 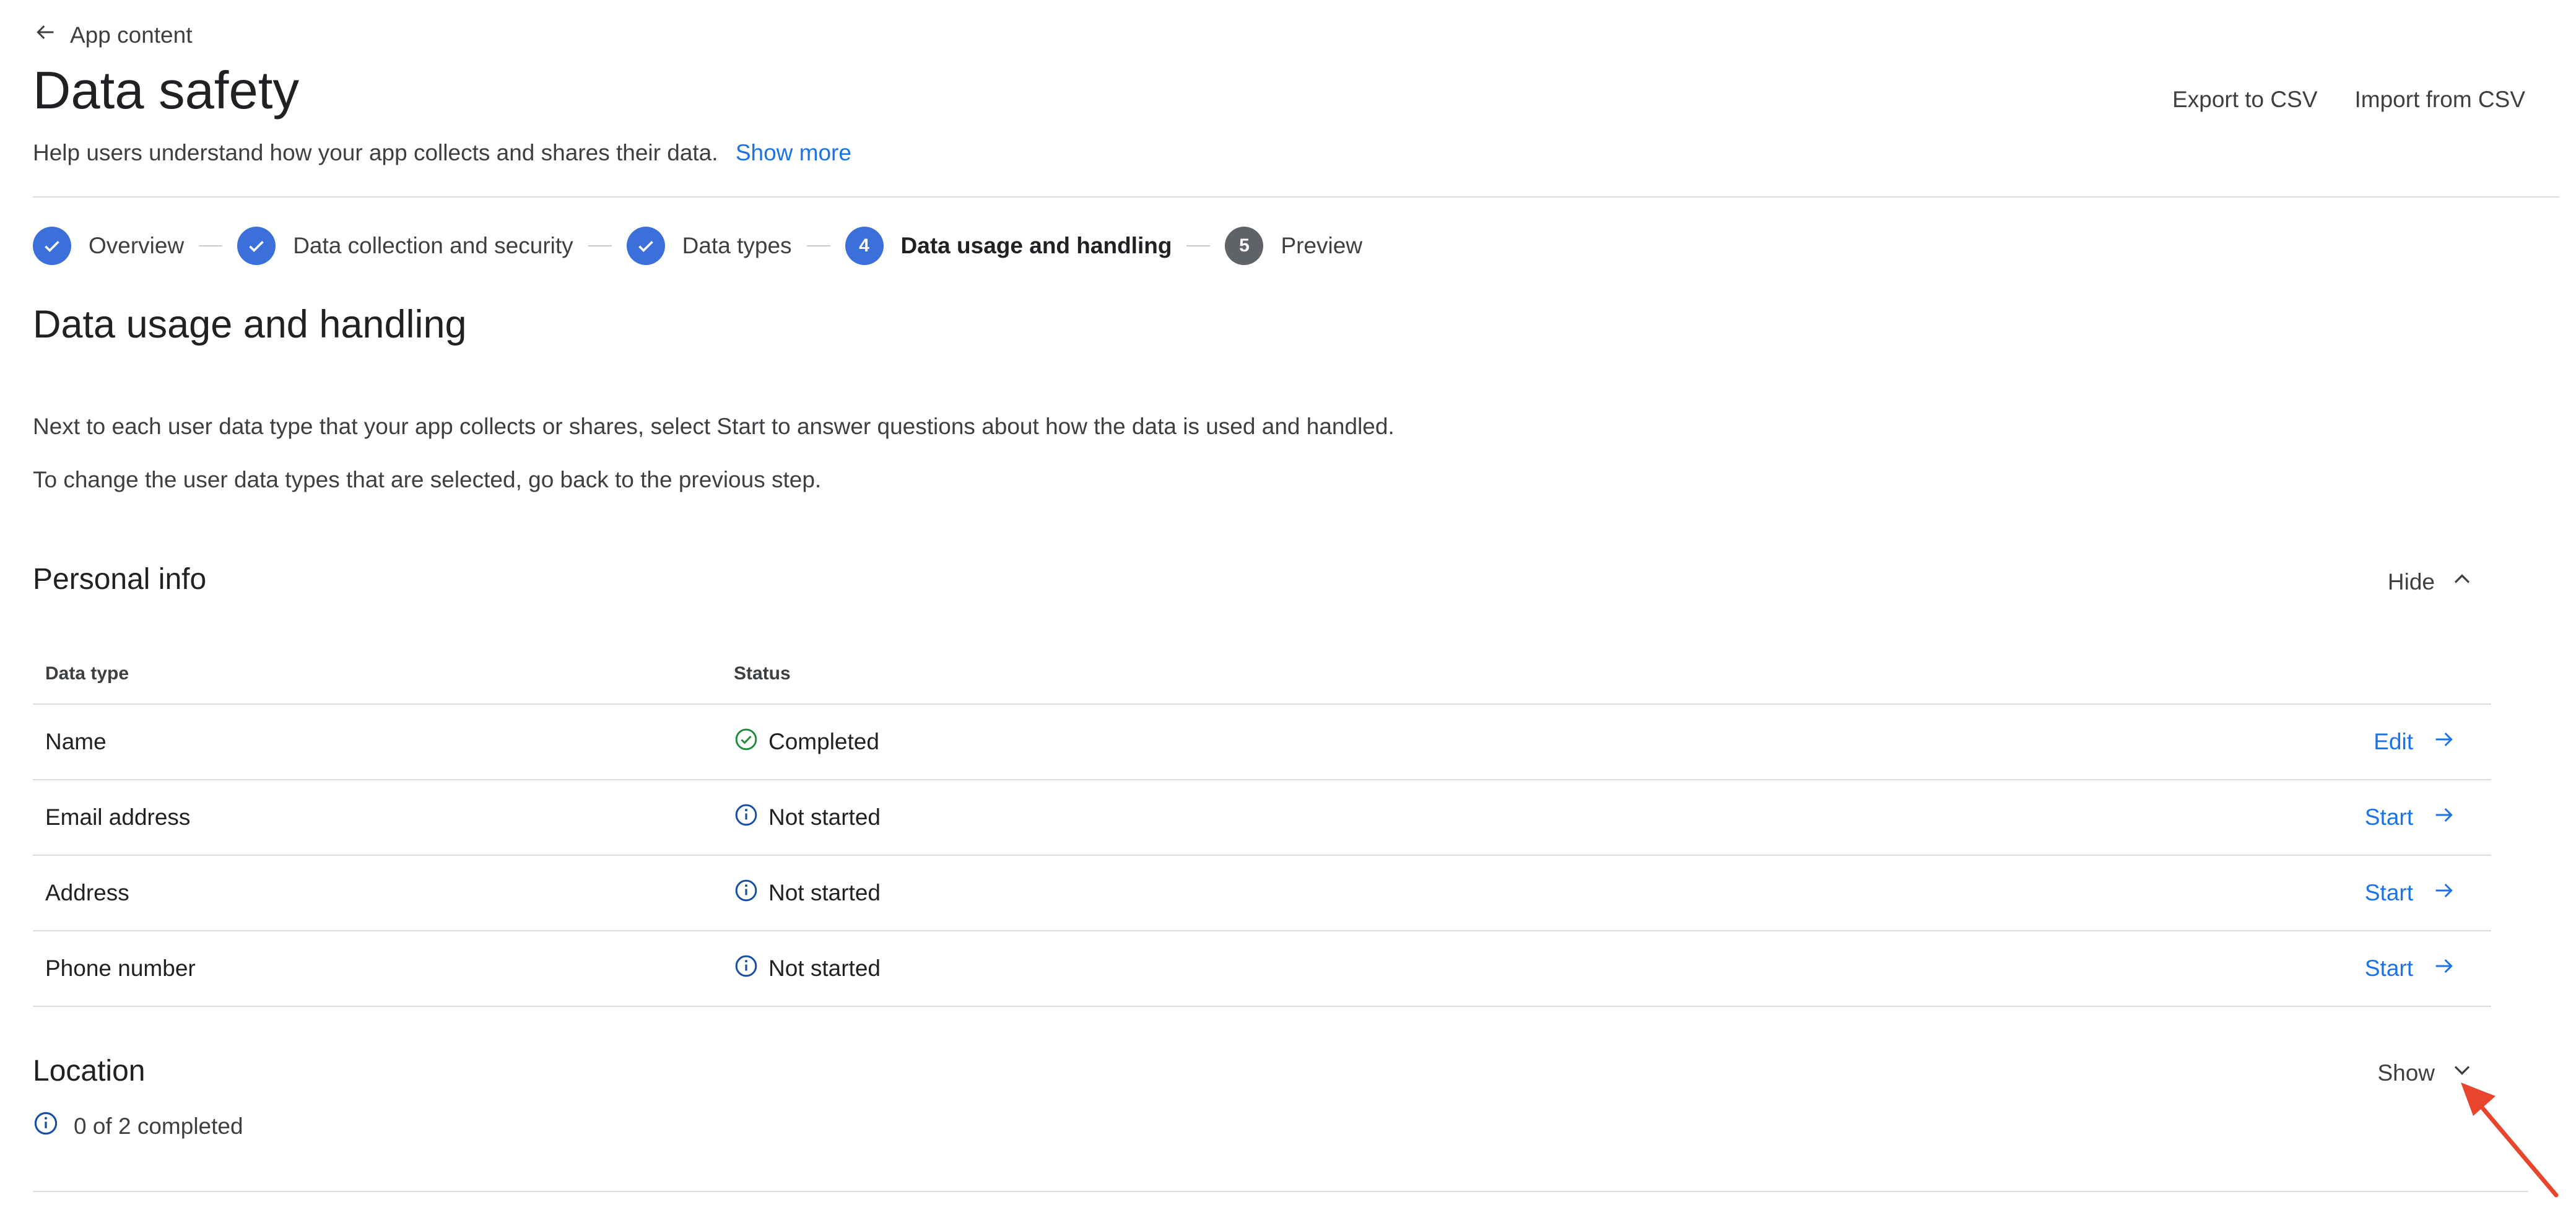 I want to click on step-label: Data collection and security, so click(x=433, y=245).